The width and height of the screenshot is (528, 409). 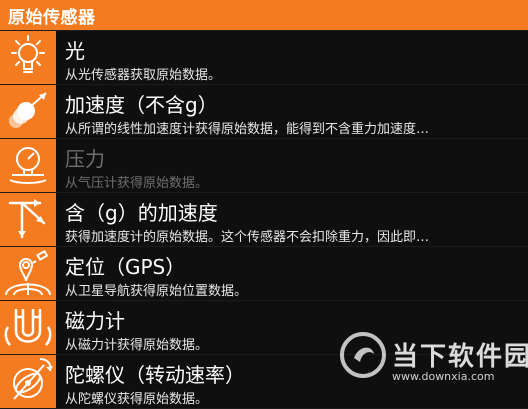 I want to click on gravity-acceleration-icon, so click(x=28, y=219).